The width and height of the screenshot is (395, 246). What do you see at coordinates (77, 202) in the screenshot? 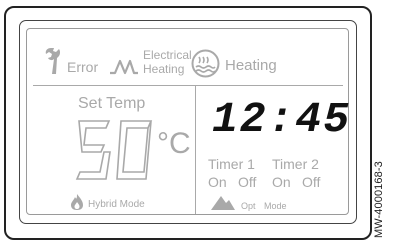
I see `flame-icon` at bounding box center [77, 202].